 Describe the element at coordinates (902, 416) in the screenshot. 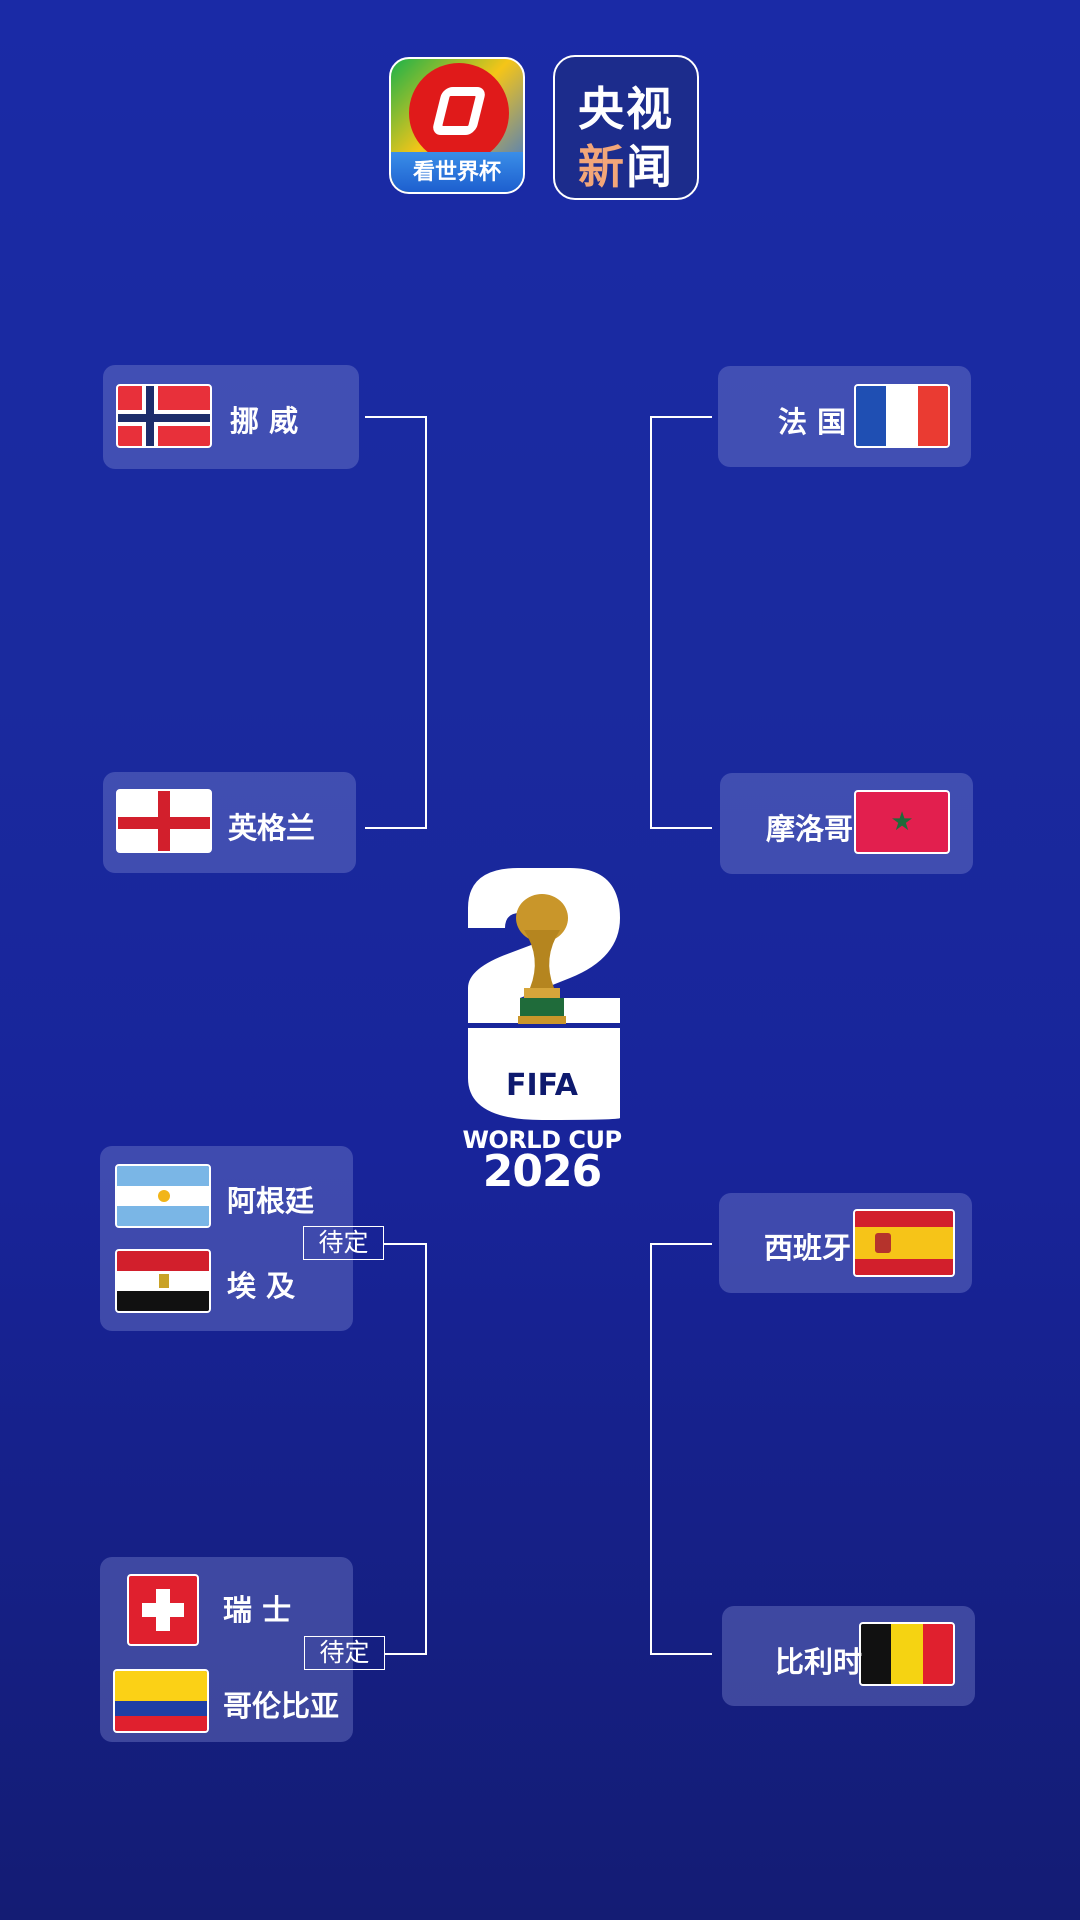

I see `france-flag` at that location.